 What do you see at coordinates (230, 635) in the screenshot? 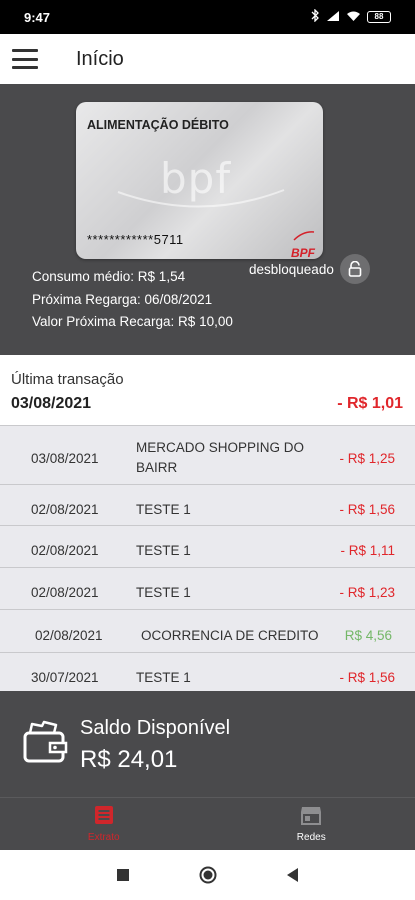
I see `tx-description: OCORRENCIA DE CREDITO` at bounding box center [230, 635].